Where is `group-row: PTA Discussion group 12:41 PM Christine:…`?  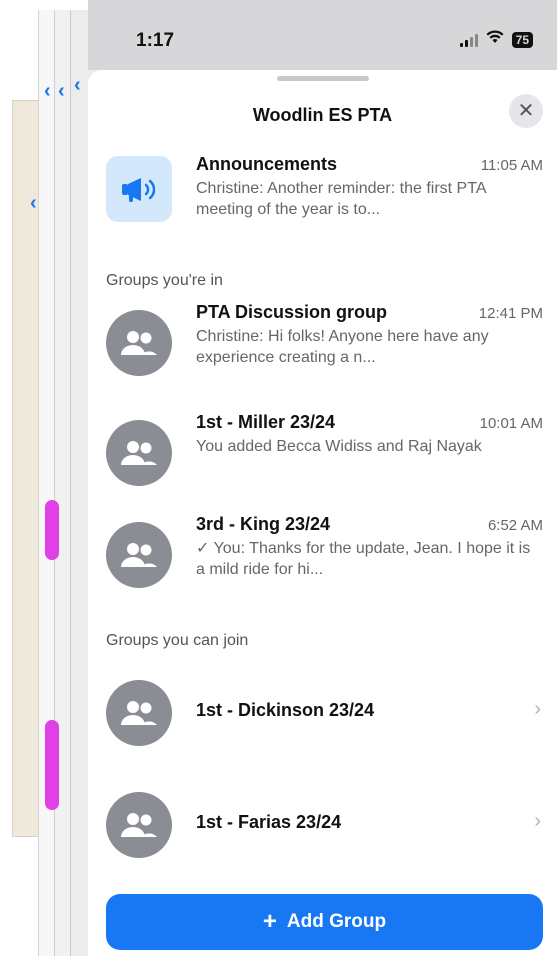 group-row: PTA Discussion group 12:41 PM Christine:… is located at coordinates (324, 347).